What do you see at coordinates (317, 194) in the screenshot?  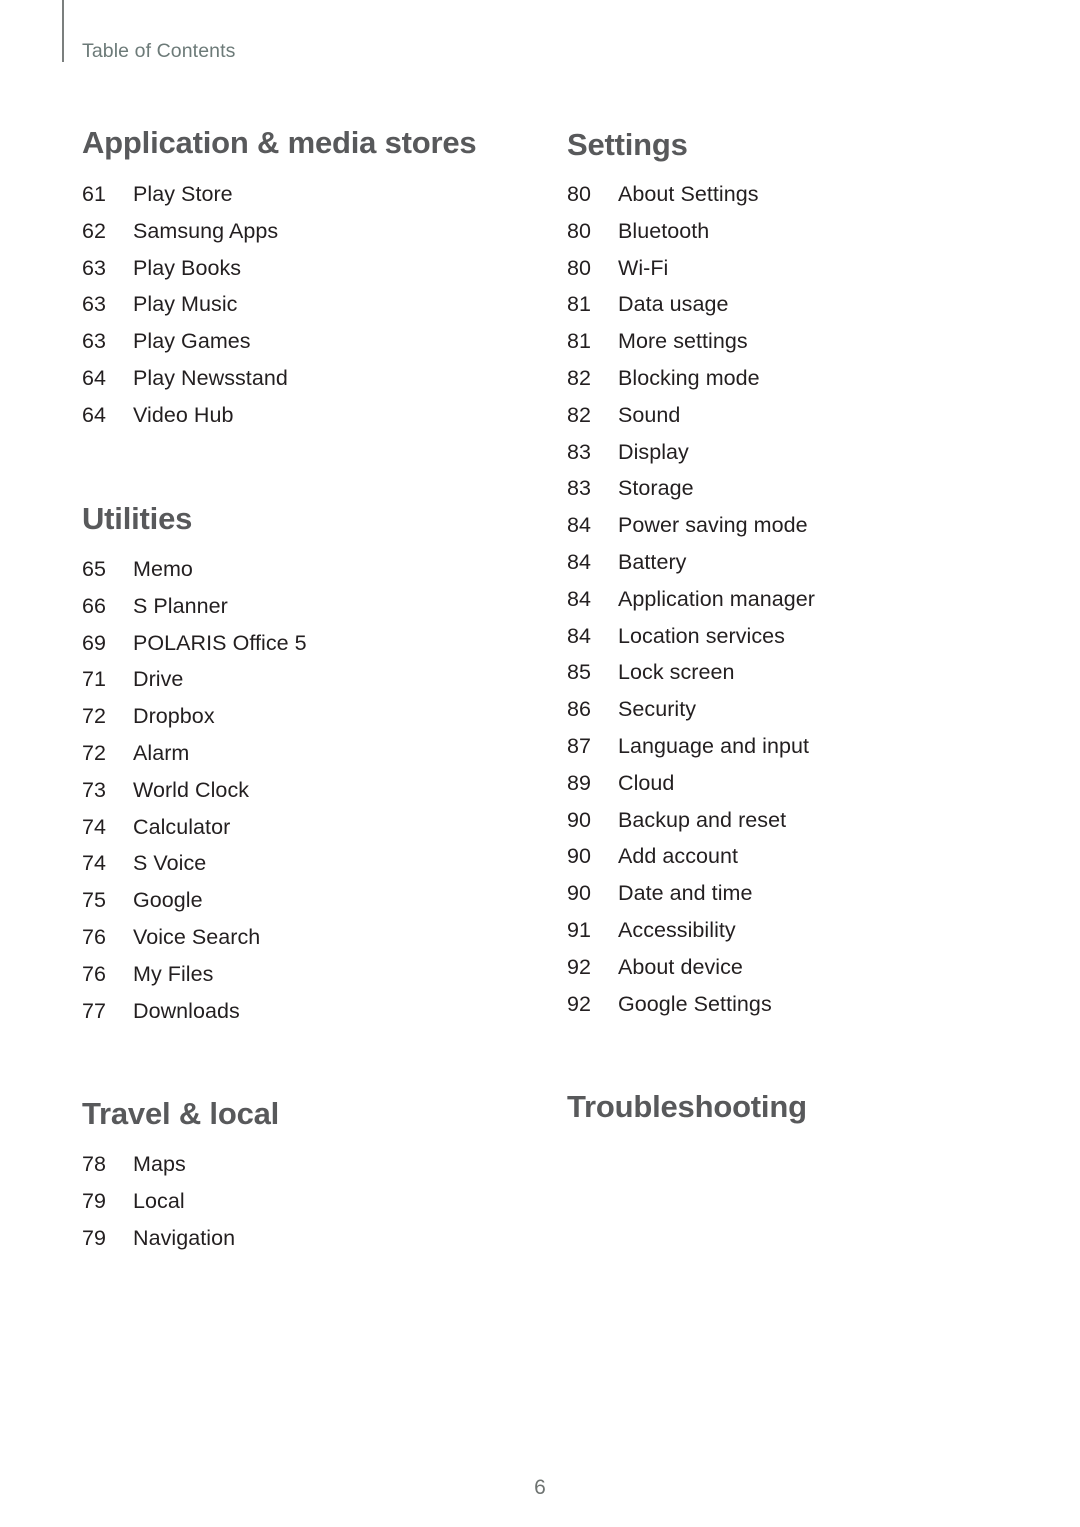 I see `toc-entry: 61 Play Store` at bounding box center [317, 194].